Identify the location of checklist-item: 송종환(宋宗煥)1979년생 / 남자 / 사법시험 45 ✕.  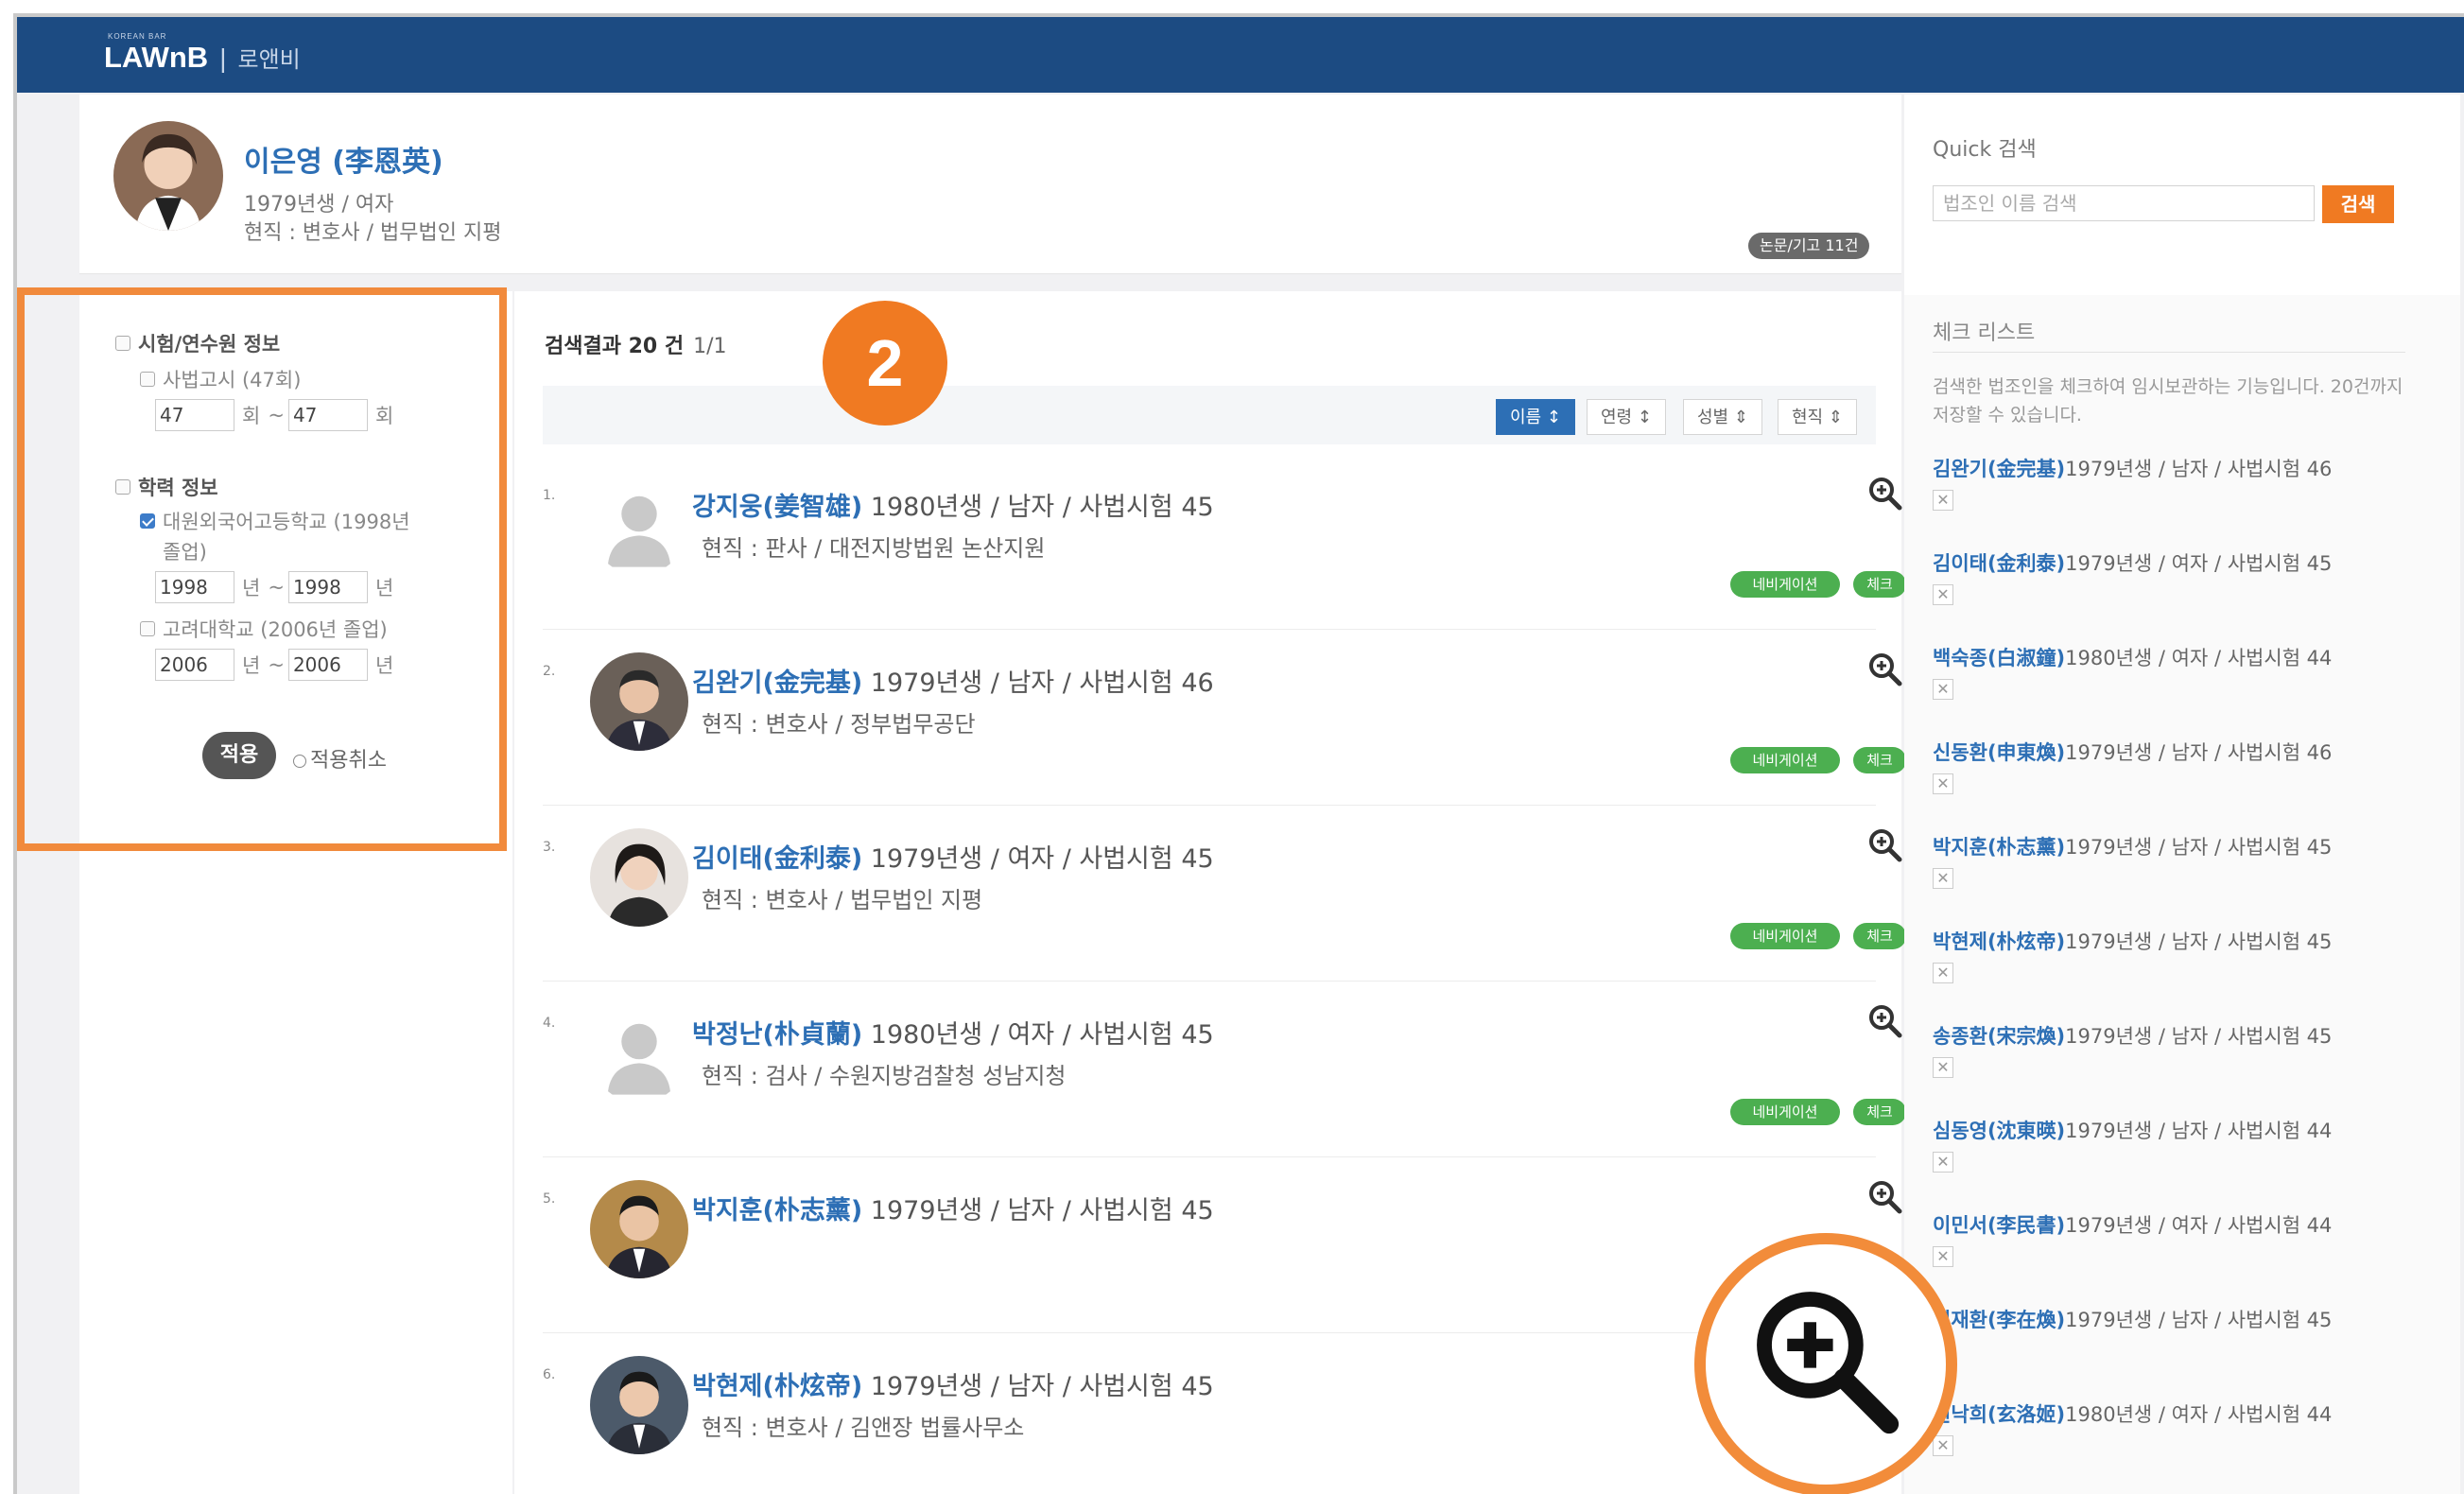
(2188, 1049).